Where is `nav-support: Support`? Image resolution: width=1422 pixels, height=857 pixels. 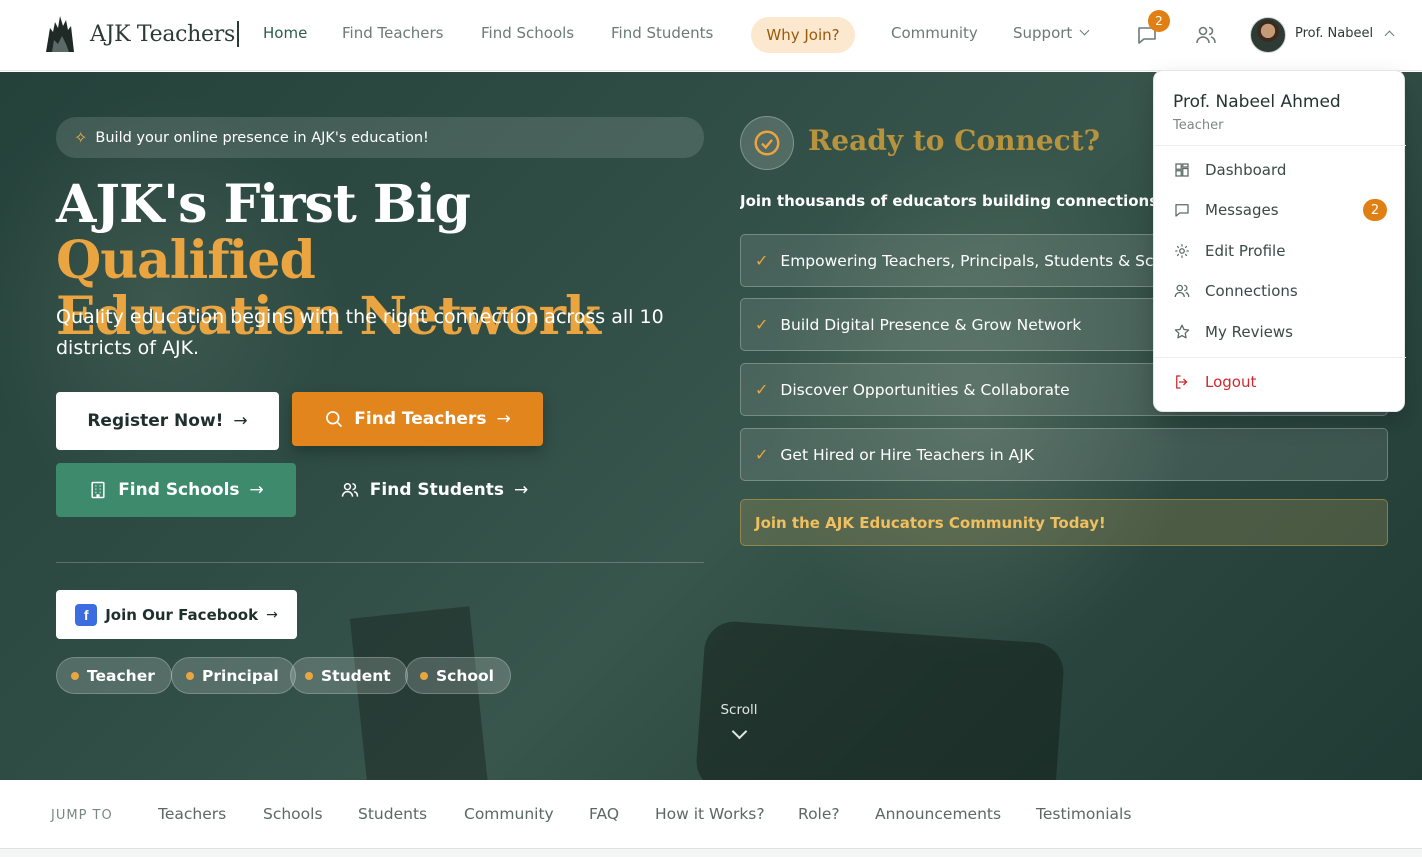
nav-support: Support is located at coordinates (1051, 33).